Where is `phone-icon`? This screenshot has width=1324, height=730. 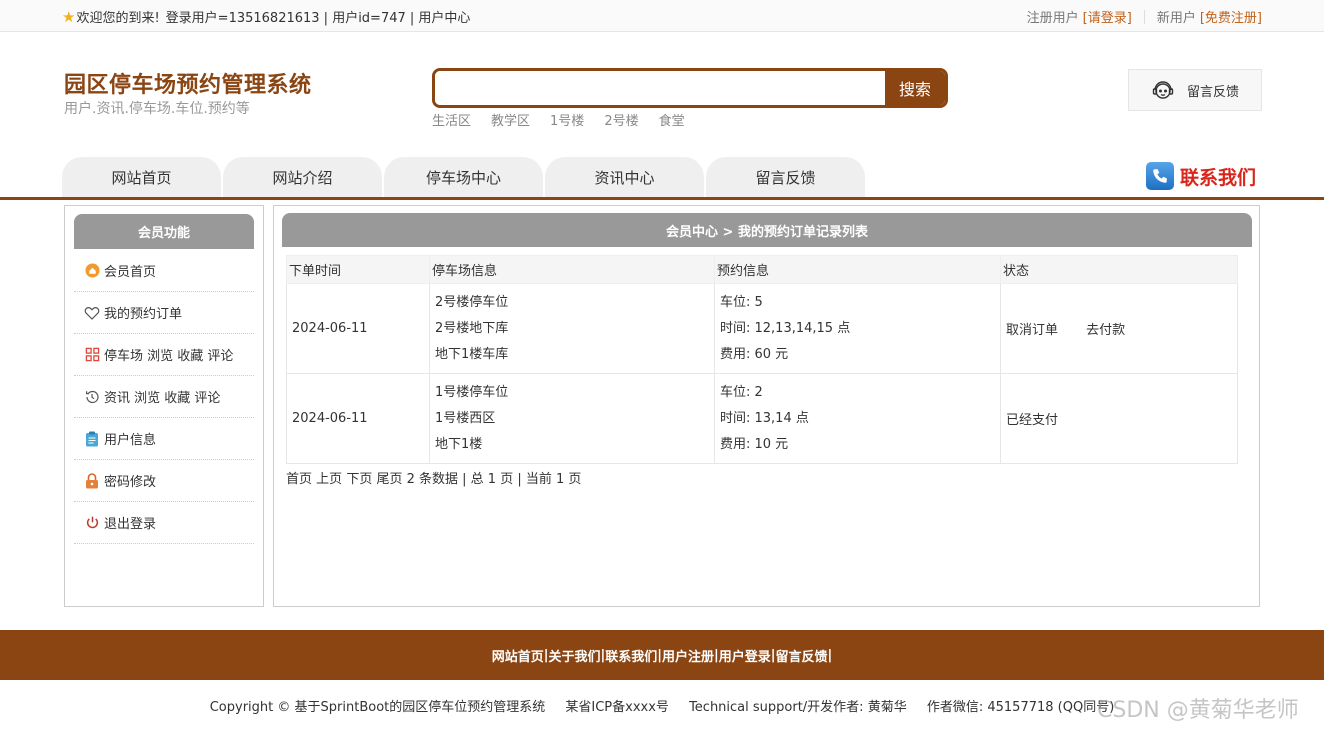
phone-icon is located at coordinates (1160, 176).